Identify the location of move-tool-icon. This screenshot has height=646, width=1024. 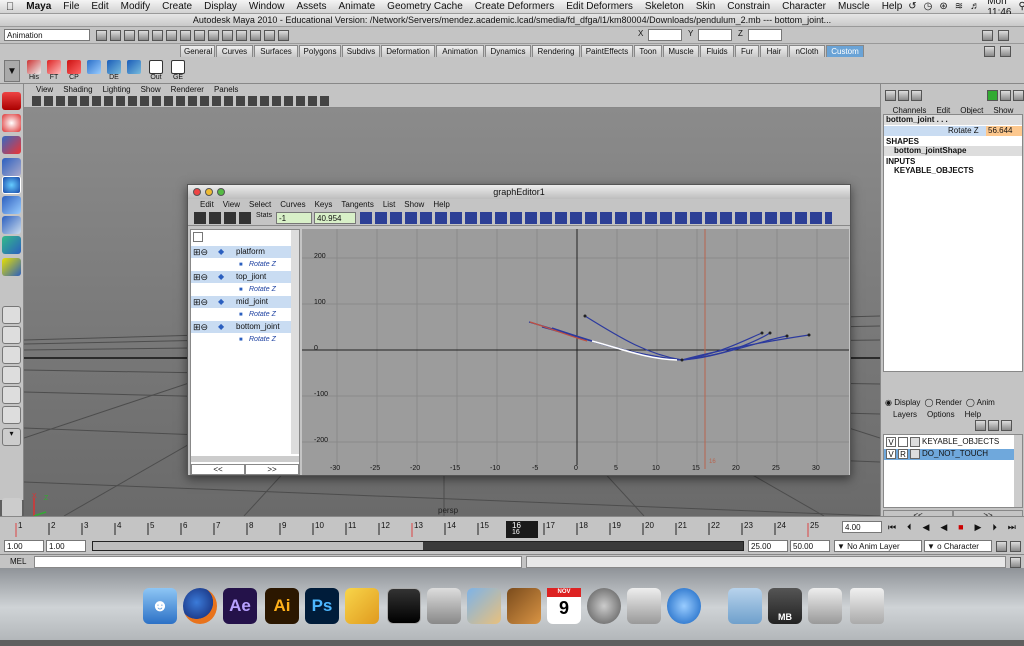
(11, 167).